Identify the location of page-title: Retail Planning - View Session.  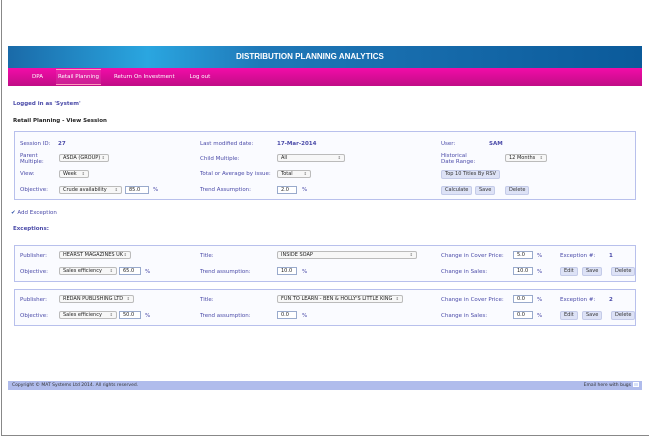
(60, 121).